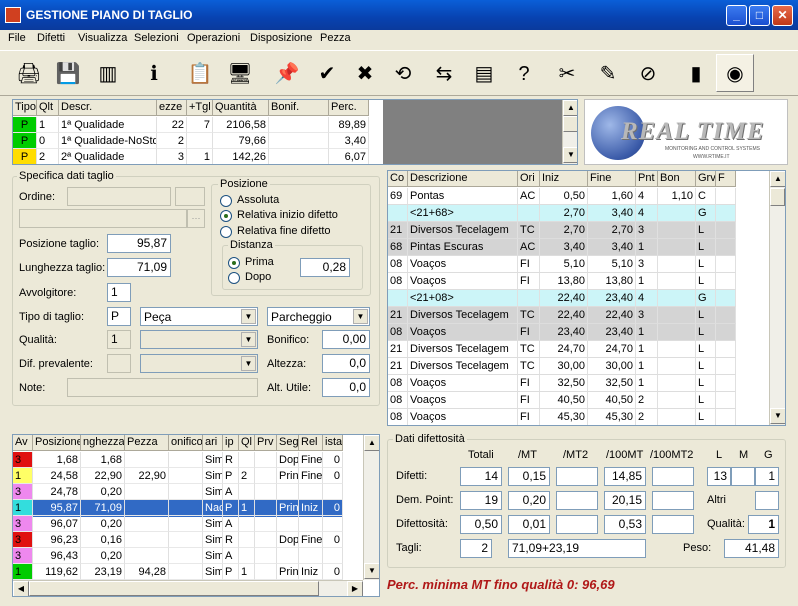 Image resolution: width=798 pixels, height=606 pixels. I want to click on column-header: Bon, so click(677, 179).